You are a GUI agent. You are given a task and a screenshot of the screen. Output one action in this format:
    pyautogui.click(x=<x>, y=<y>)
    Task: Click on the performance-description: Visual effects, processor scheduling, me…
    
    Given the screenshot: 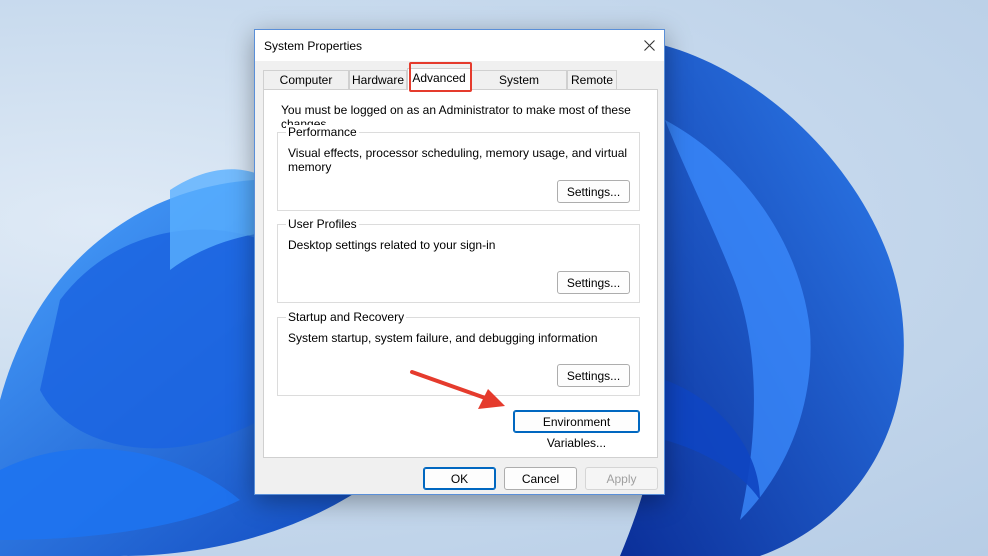 What is the action you would take?
    pyautogui.click(x=458, y=160)
    